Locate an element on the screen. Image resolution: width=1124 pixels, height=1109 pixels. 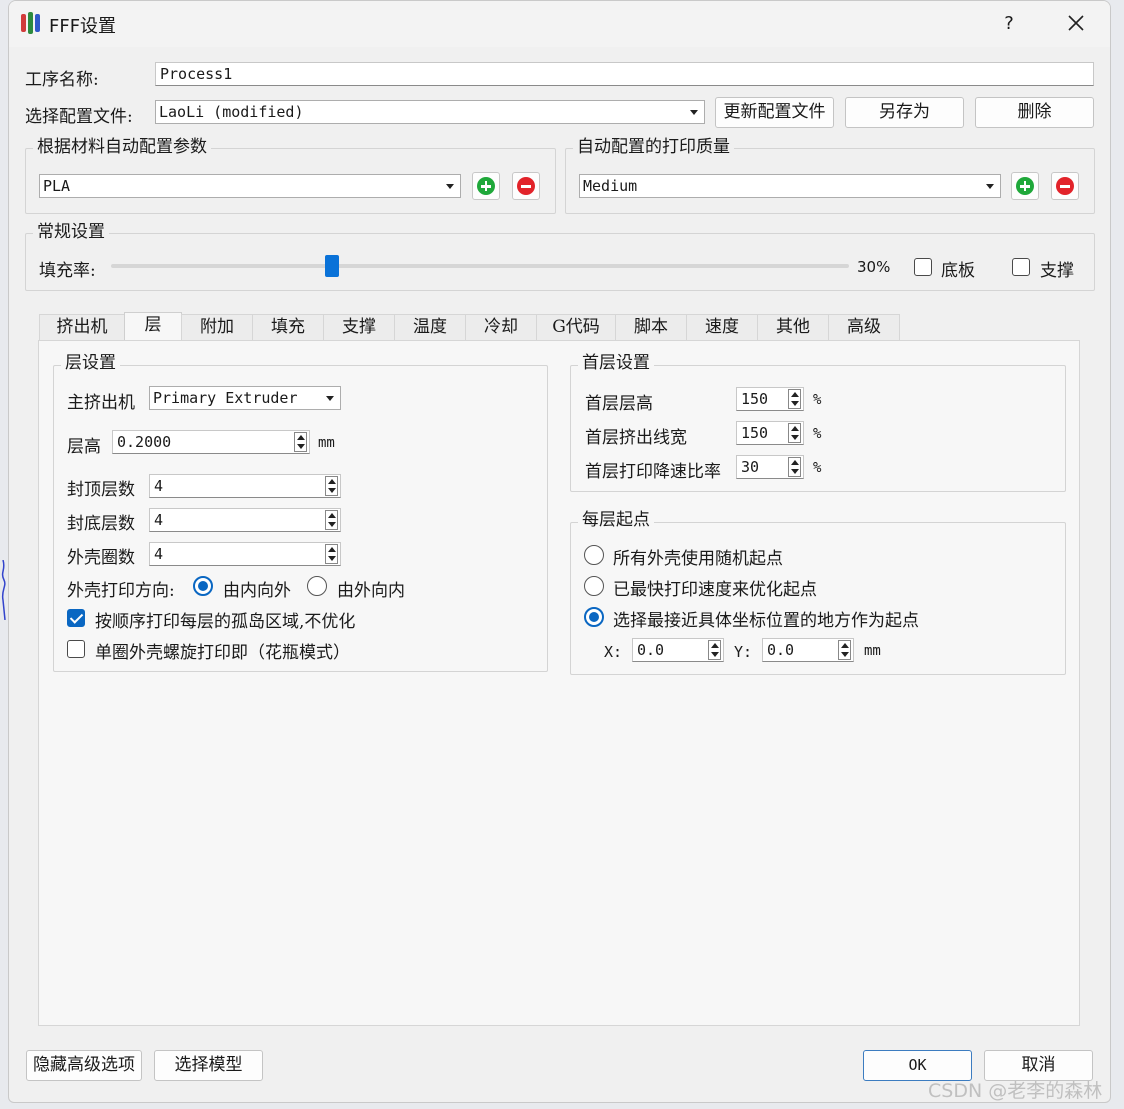
start-fastest-label: 已最快打印速度来优化起点 is located at coordinates (715, 590).